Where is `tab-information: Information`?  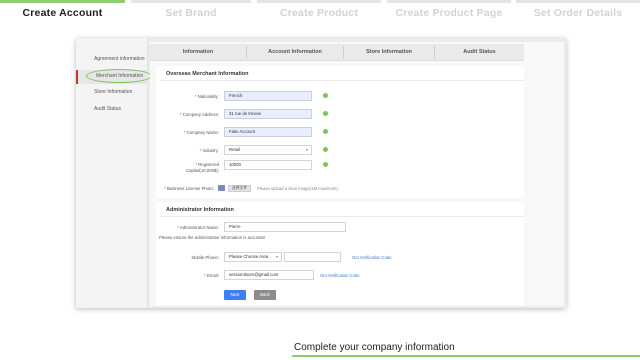 tab-information: Information is located at coordinates (198, 52).